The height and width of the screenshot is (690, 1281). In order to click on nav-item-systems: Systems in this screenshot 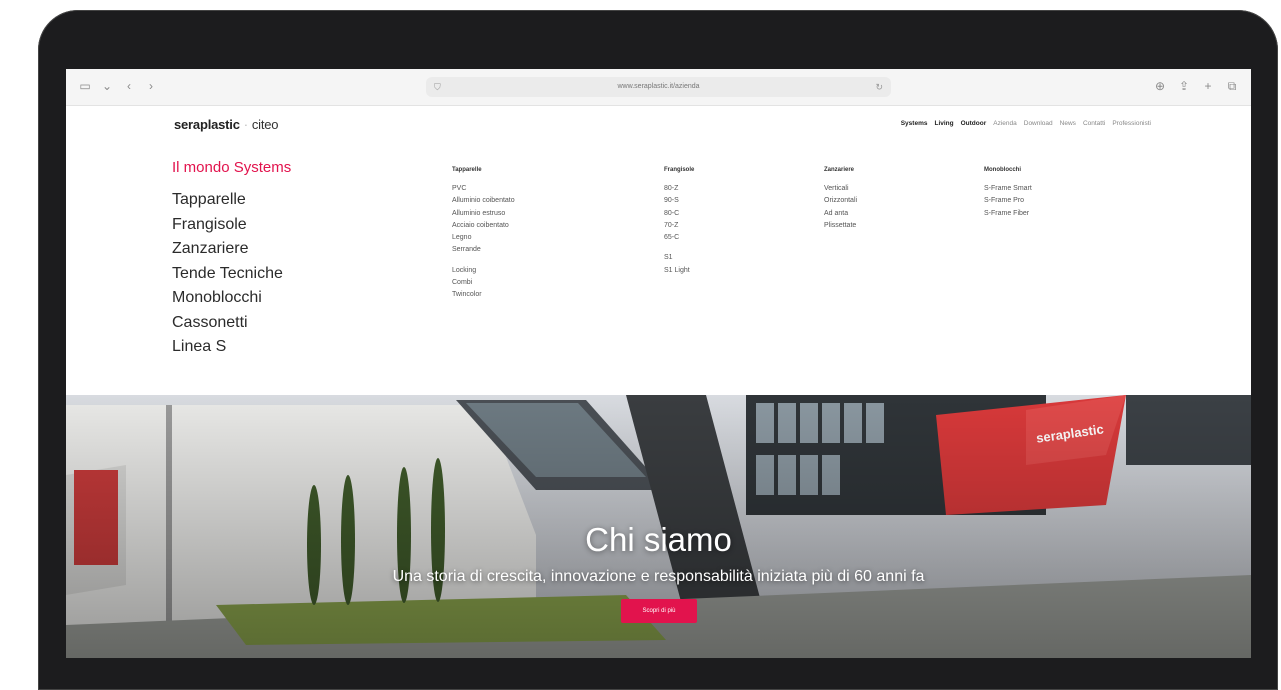, I will do `click(914, 123)`.